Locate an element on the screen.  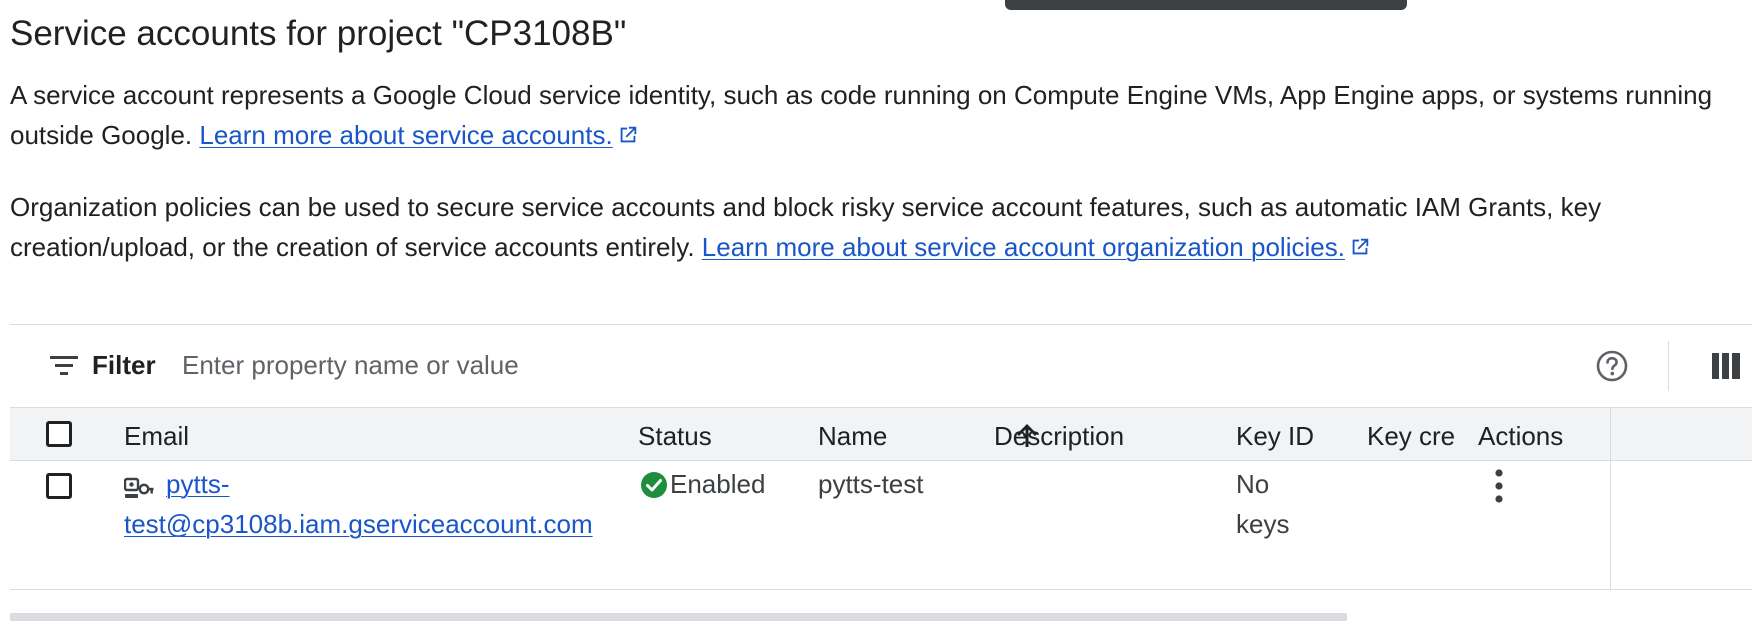
column-header-description: Description is located at coordinates (1059, 436).